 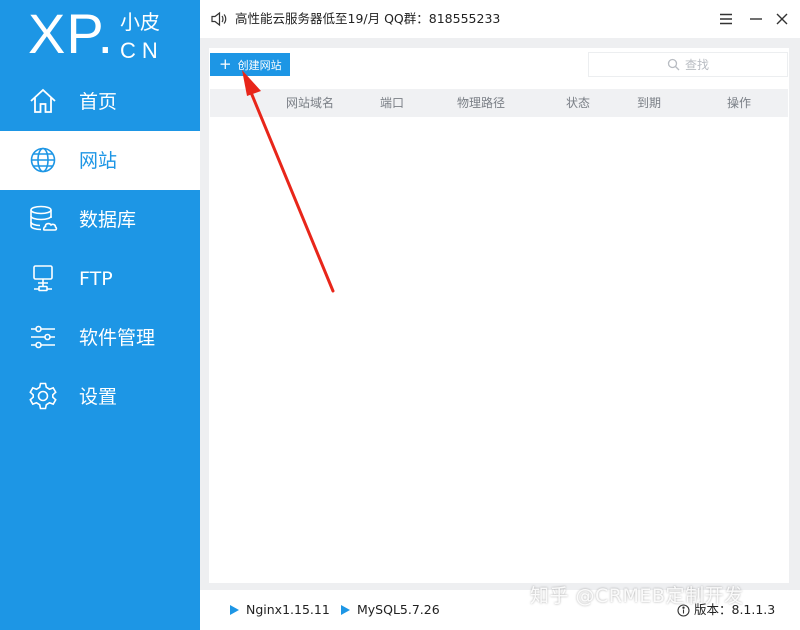 What do you see at coordinates (578, 103) in the screenshot?
I see `column-header-status: 状态` at bounding box center [578, 103].